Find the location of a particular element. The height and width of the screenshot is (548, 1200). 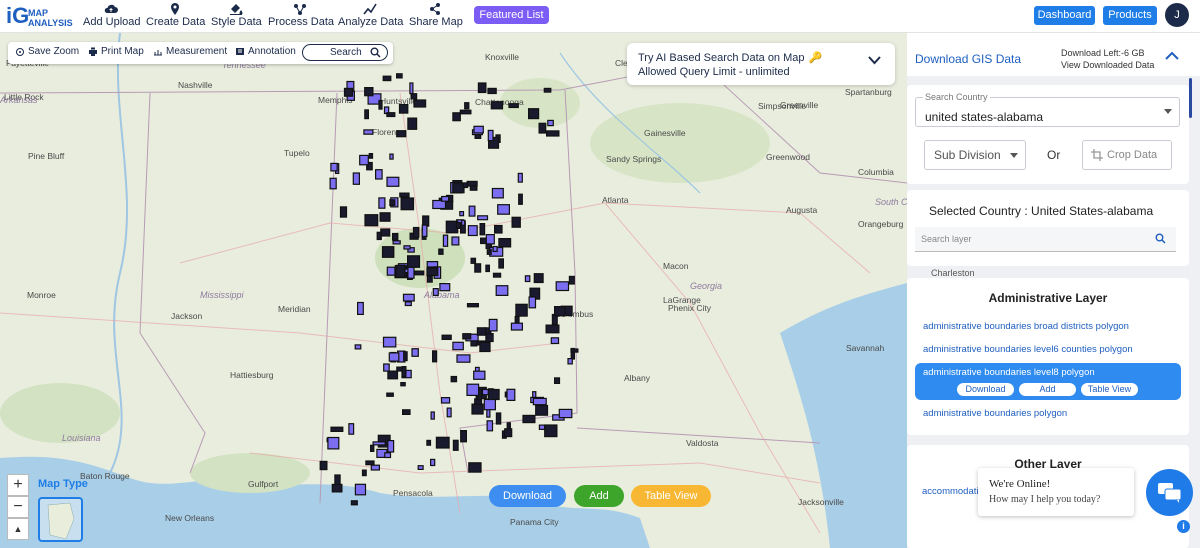

table-view-button: Table View is located at coordinates (671, 496).